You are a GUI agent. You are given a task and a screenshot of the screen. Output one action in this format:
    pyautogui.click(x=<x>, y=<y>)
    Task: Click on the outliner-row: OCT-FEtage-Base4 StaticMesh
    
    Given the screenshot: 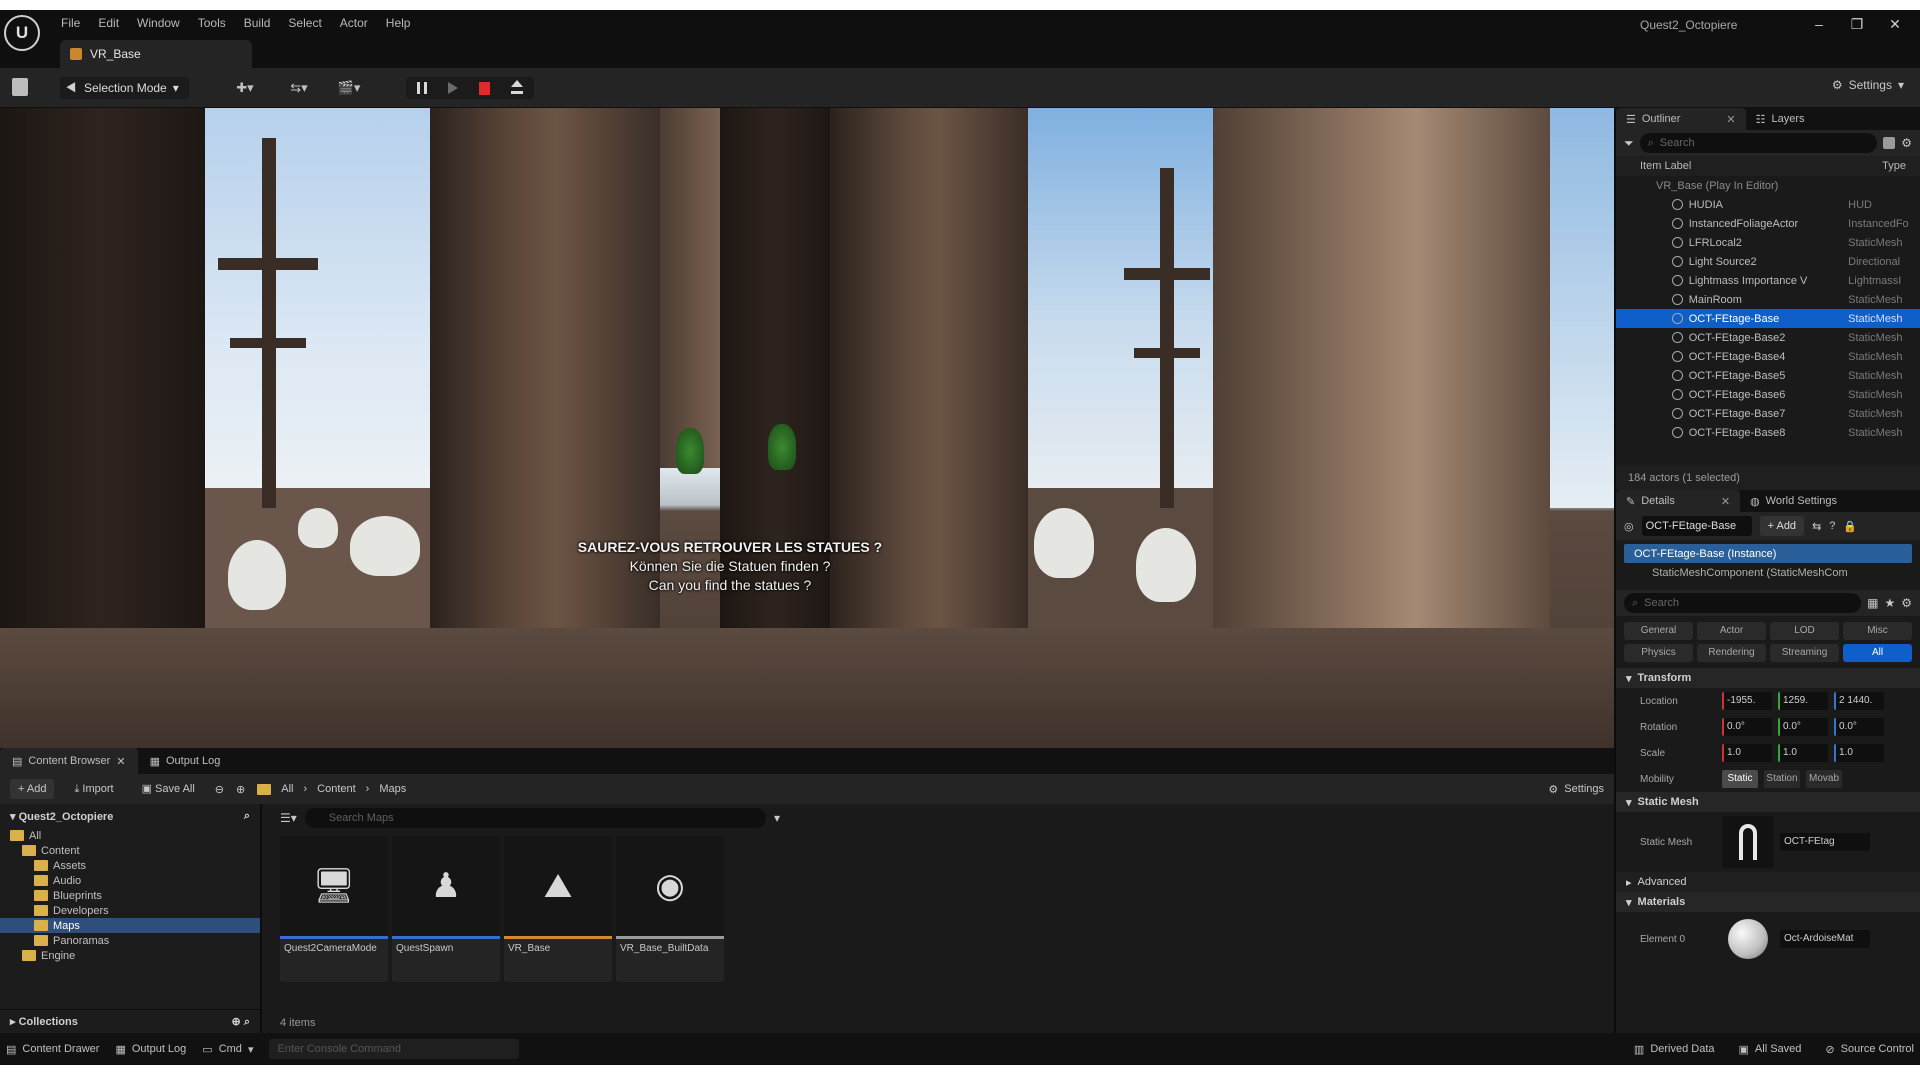 What is the action you would take?
    pyautogui.click(x=1768, y=356)
    